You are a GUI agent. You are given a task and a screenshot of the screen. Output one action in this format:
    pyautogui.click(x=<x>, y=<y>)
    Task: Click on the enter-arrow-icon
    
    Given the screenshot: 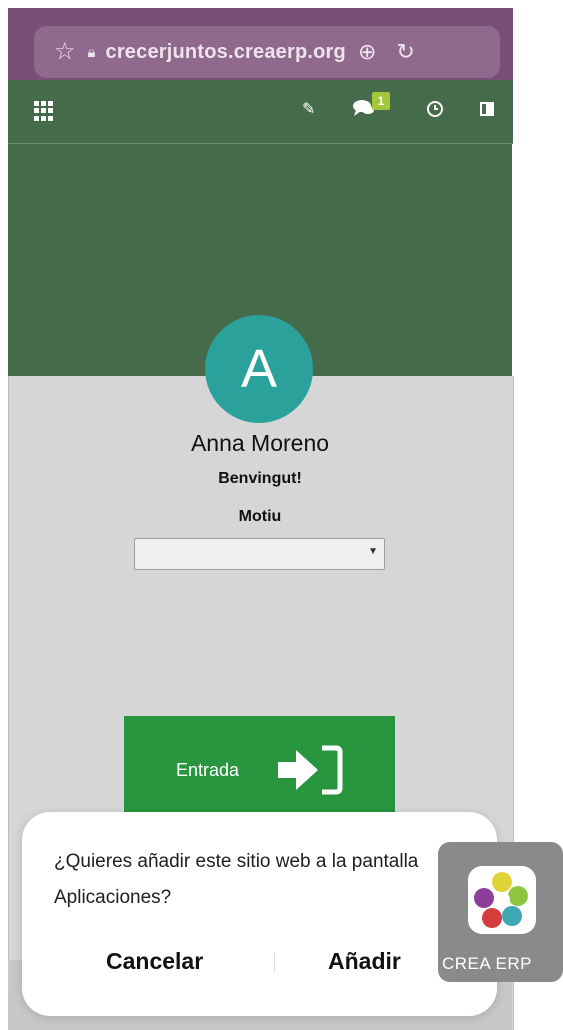 What is the action you would take?
    pyautogui.click(x=310, y=770)
    